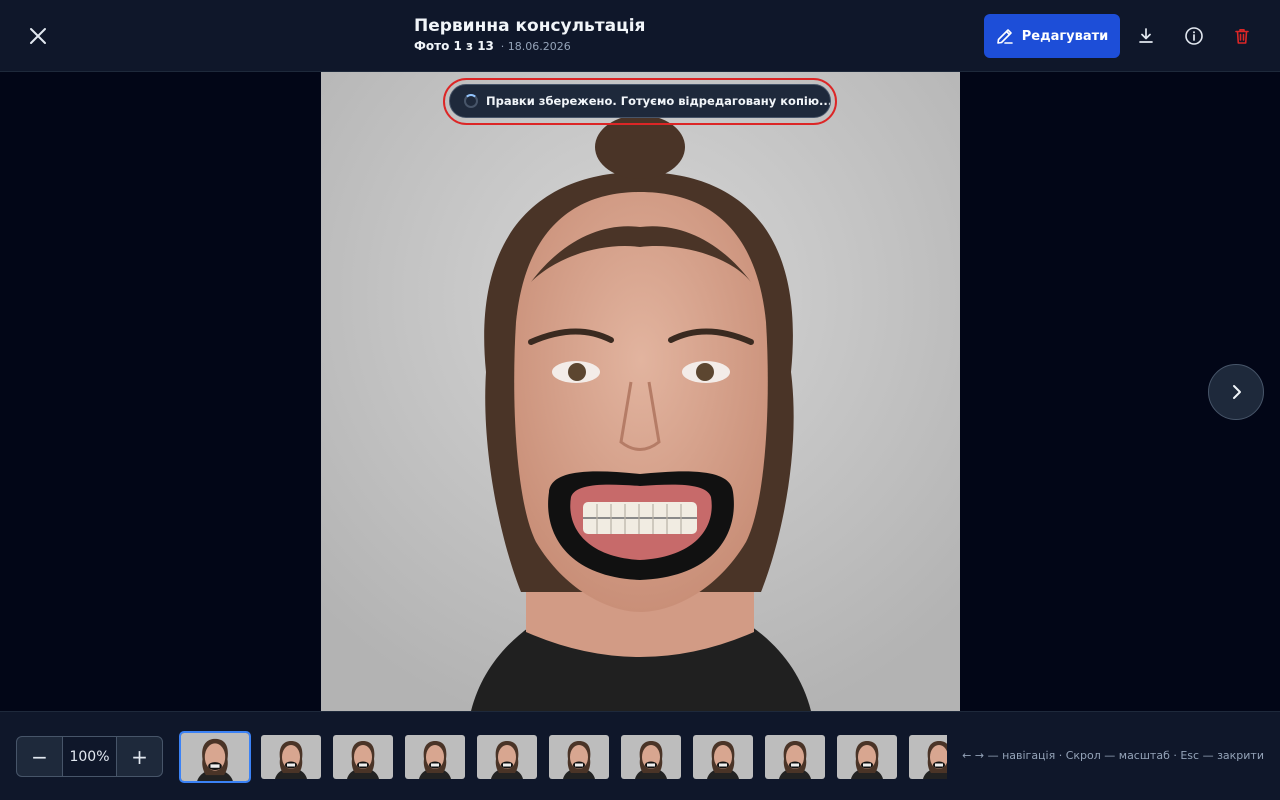 The width and height of the screenshot is (1280, 800). Describe the element at coordinates (530, 26) in the screenshot. I see `page-title: Первинна консультація` at that location.